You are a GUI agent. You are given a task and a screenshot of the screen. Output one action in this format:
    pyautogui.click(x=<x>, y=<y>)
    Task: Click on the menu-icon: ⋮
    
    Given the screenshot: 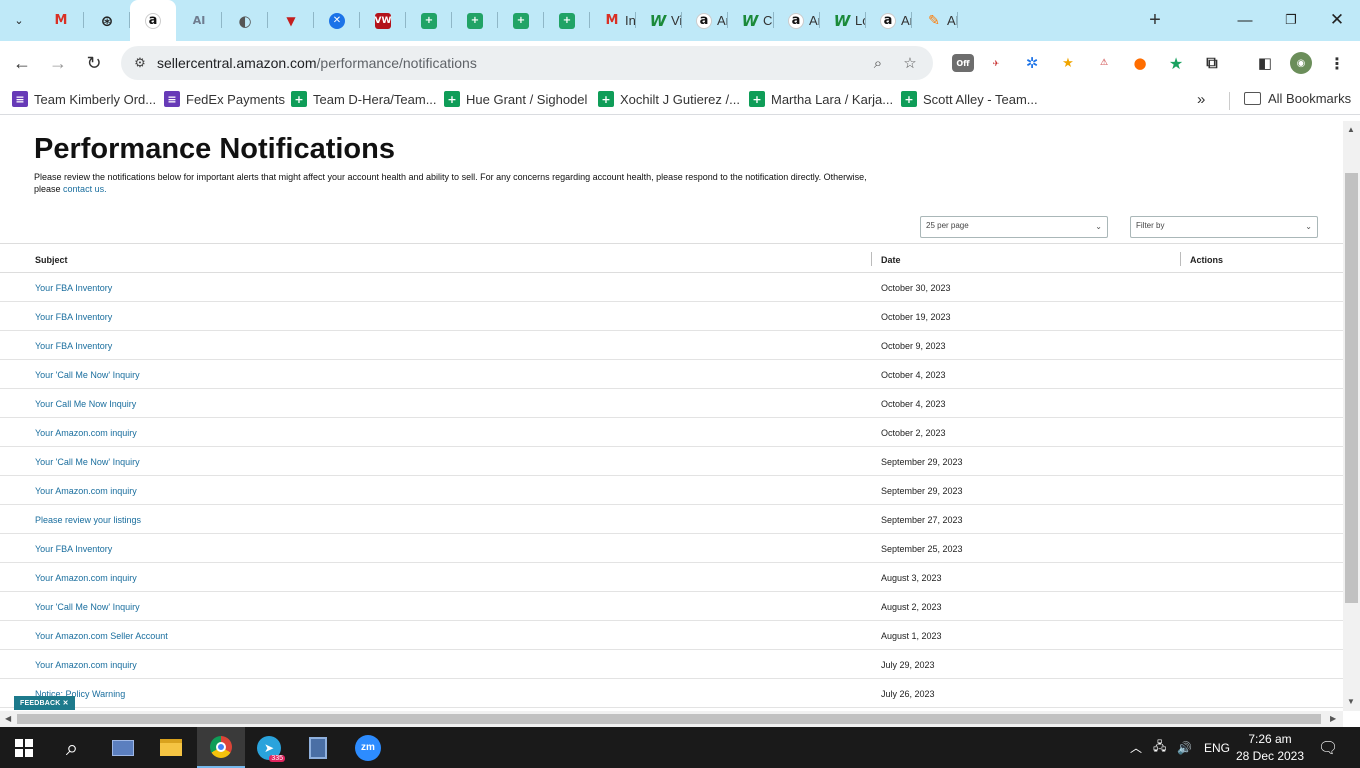 What is the action you would take?
    pyautogui.click(x=1337, y=63)
    